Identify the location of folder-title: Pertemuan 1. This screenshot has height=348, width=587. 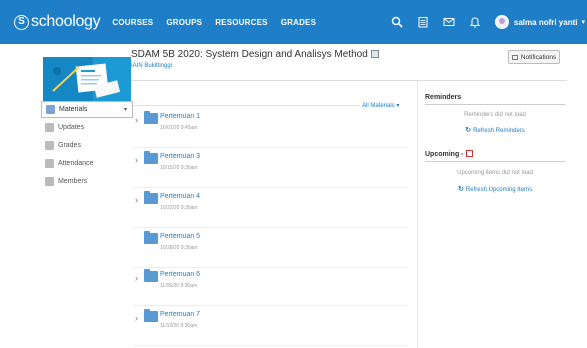
(180, 116).